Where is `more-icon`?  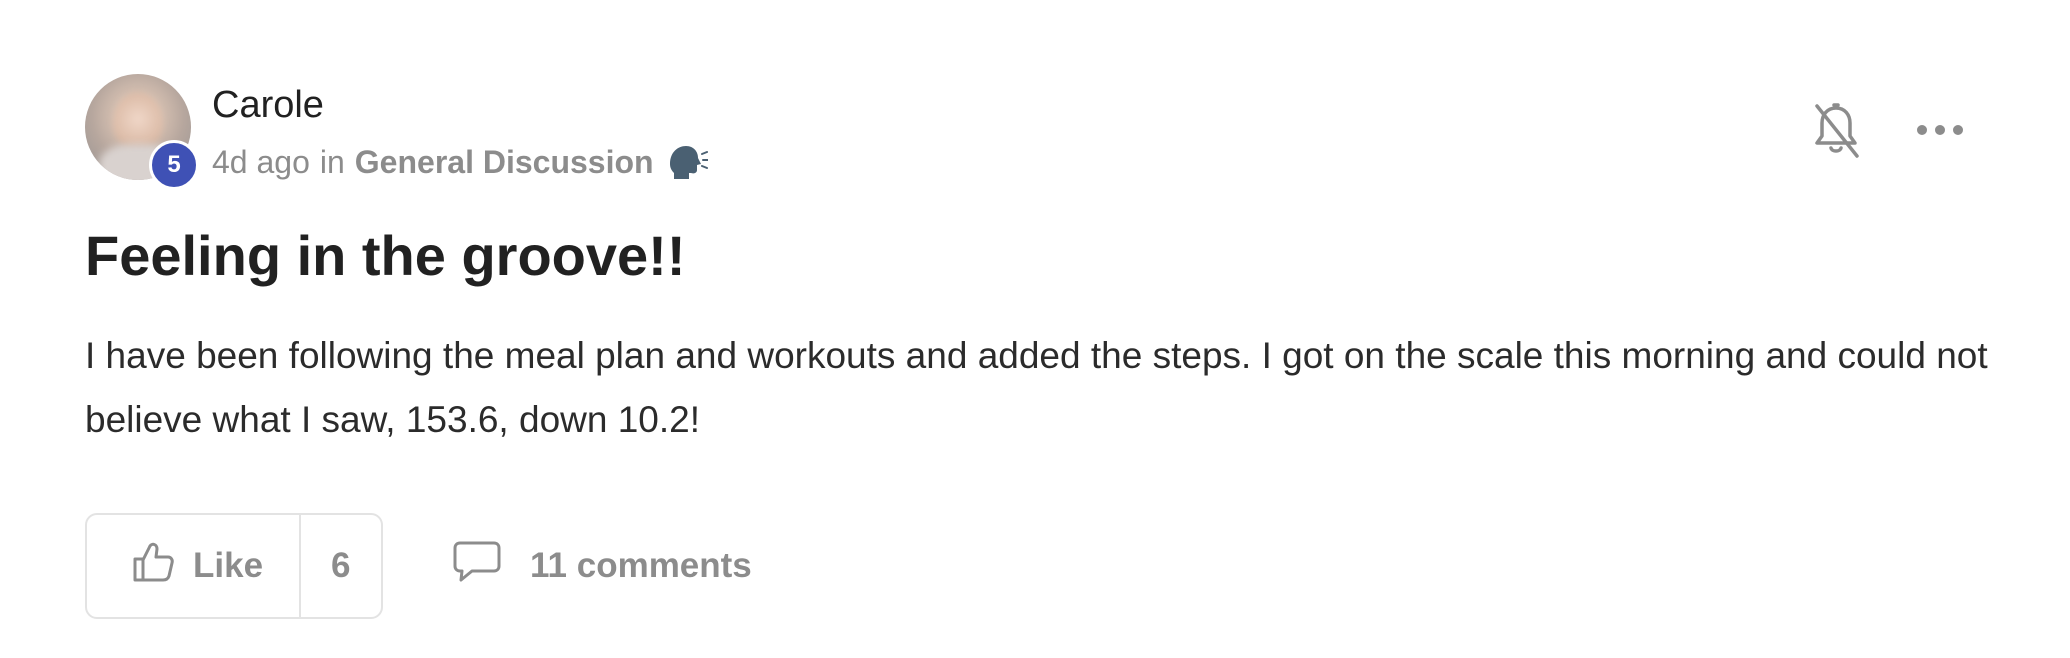 more-icon is located at coordinates (1940, 130).